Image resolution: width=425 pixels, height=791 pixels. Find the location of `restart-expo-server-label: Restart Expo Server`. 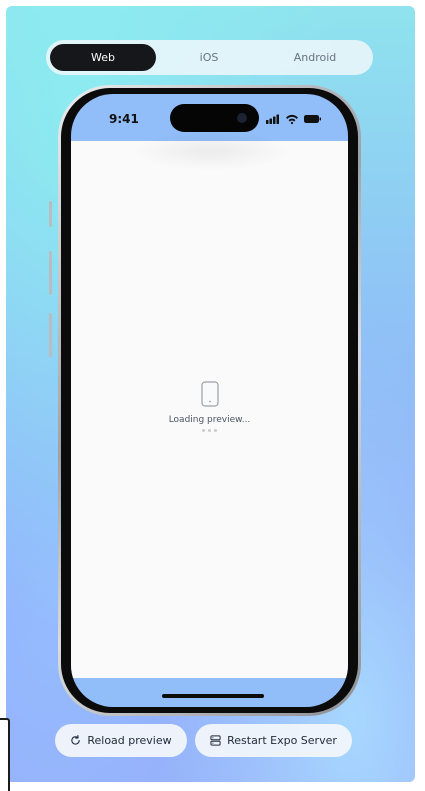

restart-expo-server-label: Restart Expo Server is located at coordinates (282, 740).